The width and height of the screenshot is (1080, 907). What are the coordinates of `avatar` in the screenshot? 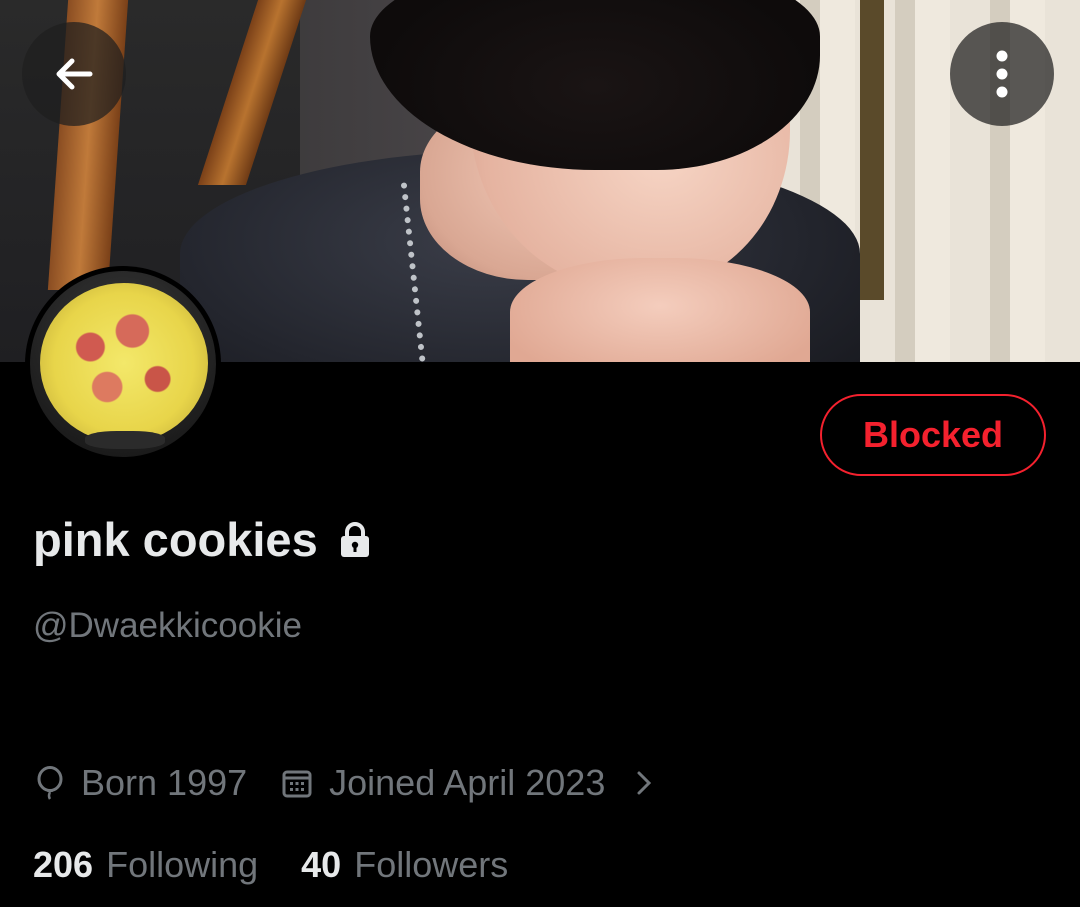 It's located at (123, 364).